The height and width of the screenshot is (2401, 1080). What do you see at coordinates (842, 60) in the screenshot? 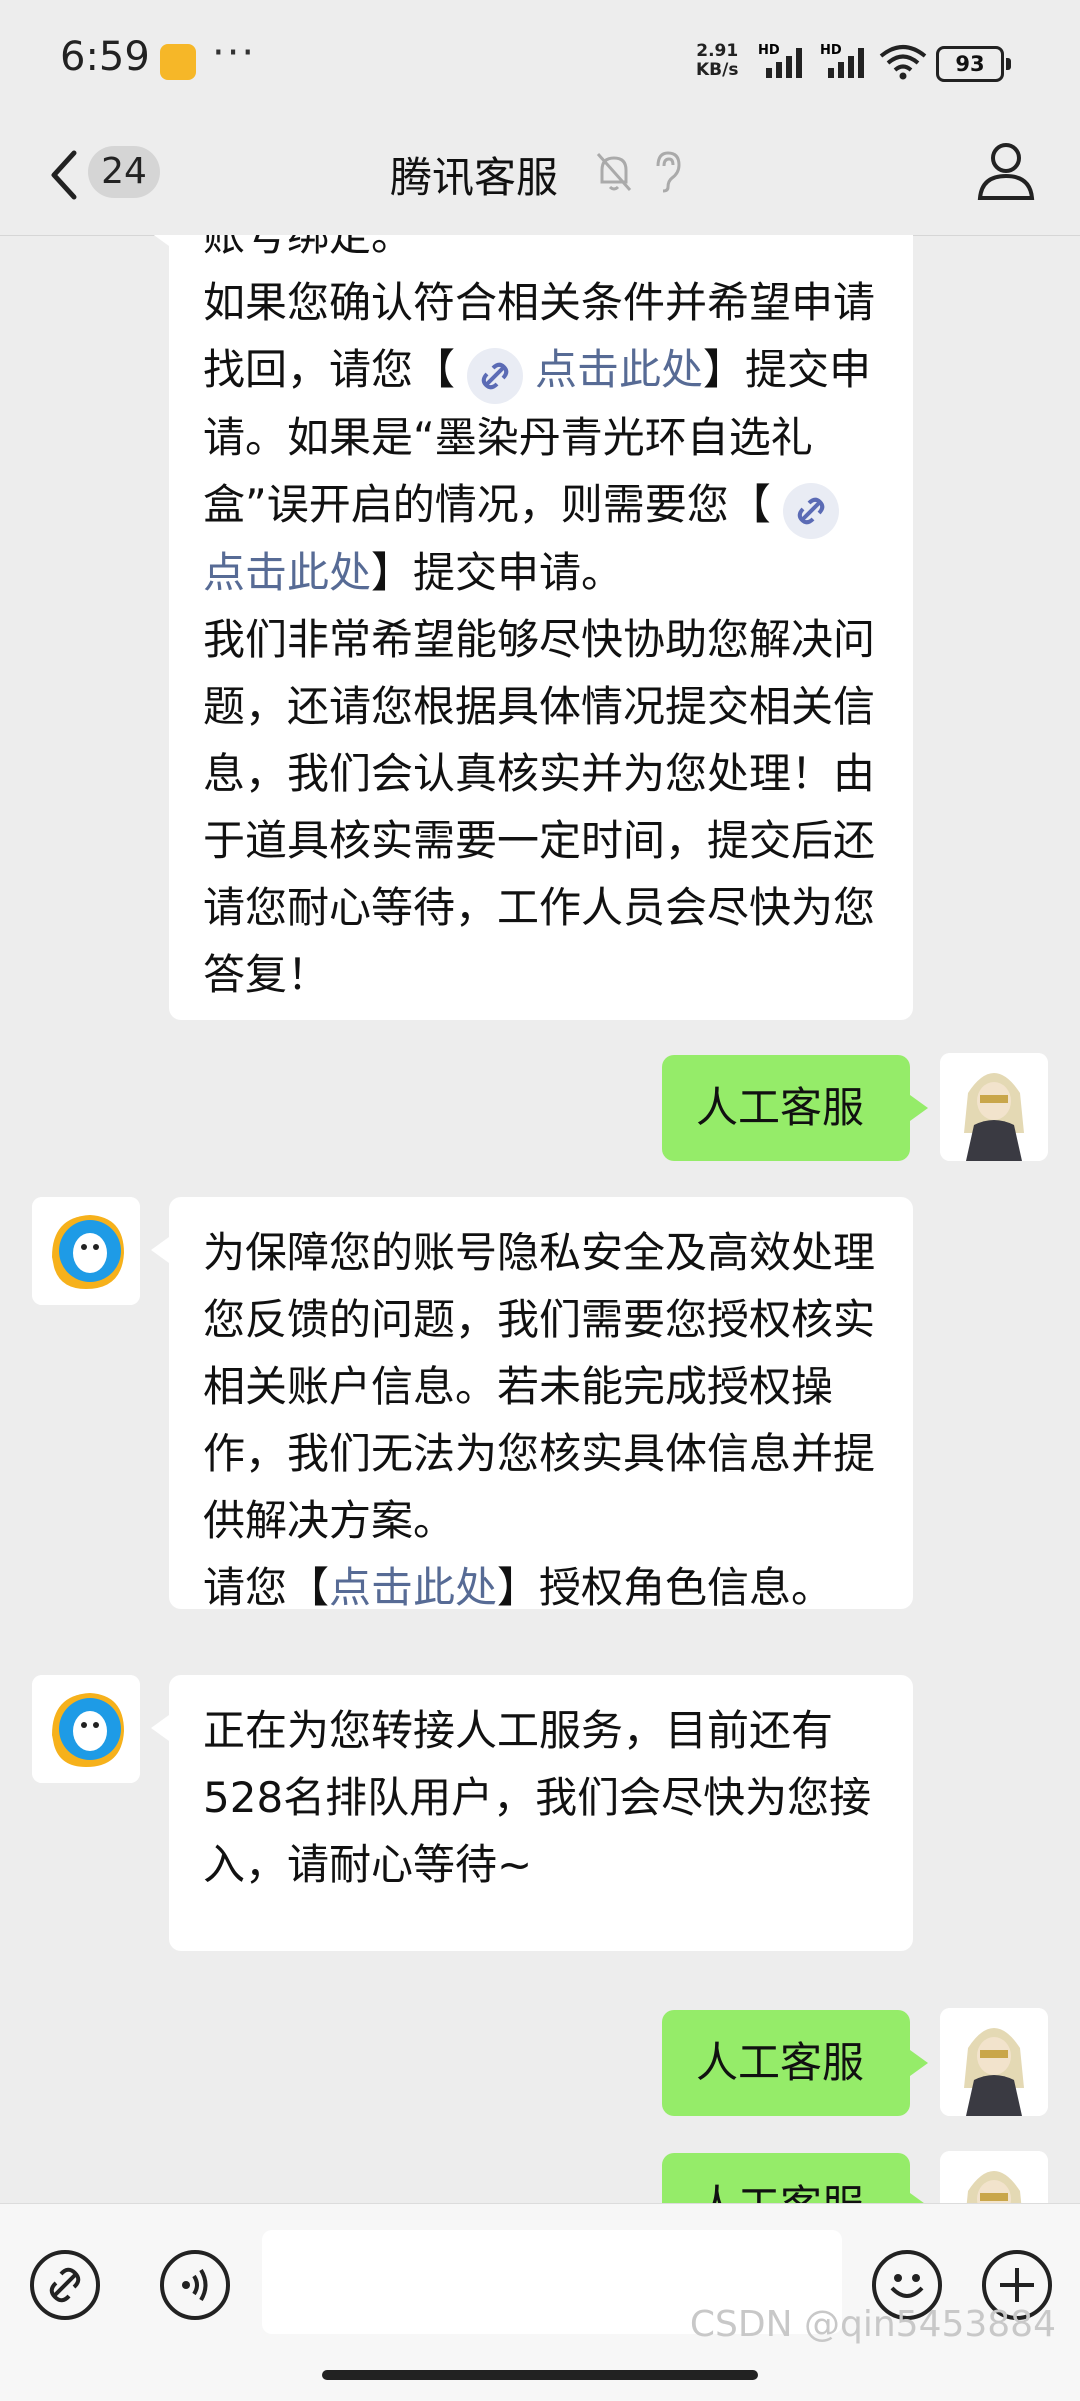
I see `signal-2-icon: HD` at bounding box center [842, 60].